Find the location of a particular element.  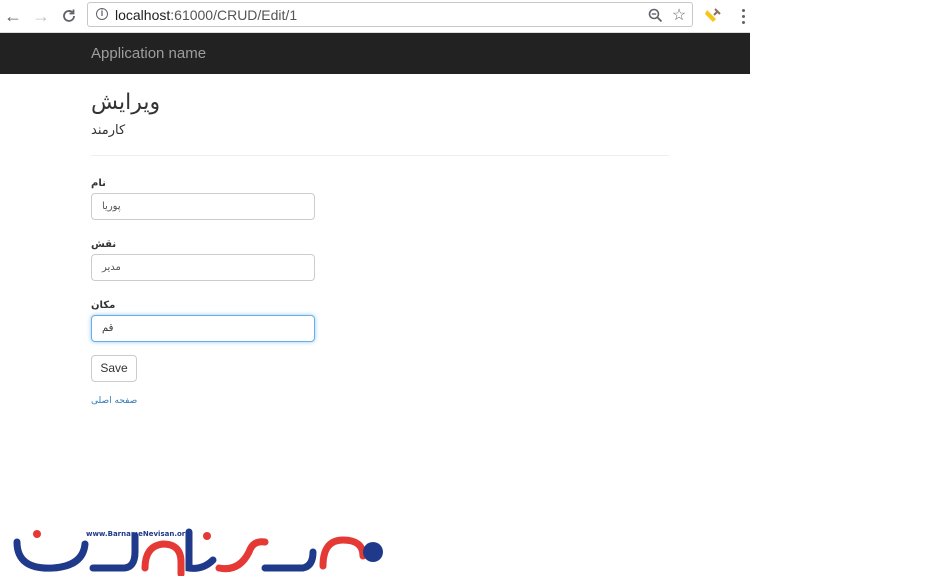

location-field: قم is located at coordinates (203, 328).